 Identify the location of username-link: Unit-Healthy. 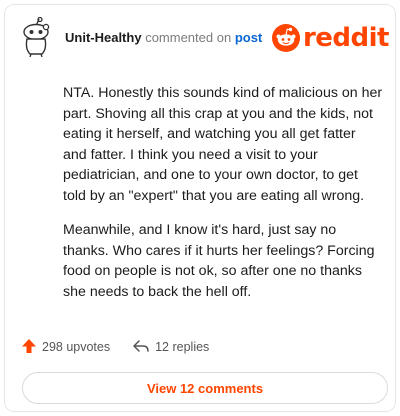
(103, 37).